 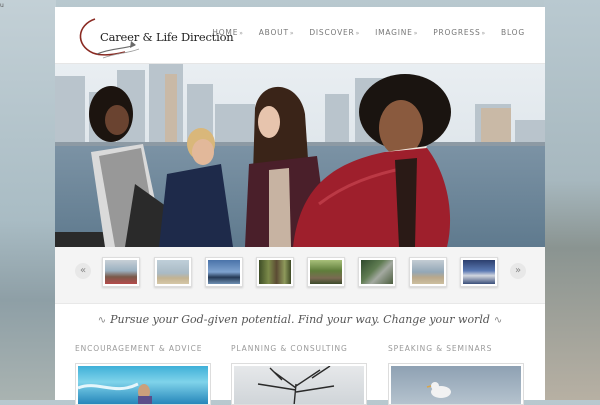 What do you see at coordinates (416, 33) in the screenshot?
I see `nav-imagine-arrow-icon: »` at bounding box center [416, 33].